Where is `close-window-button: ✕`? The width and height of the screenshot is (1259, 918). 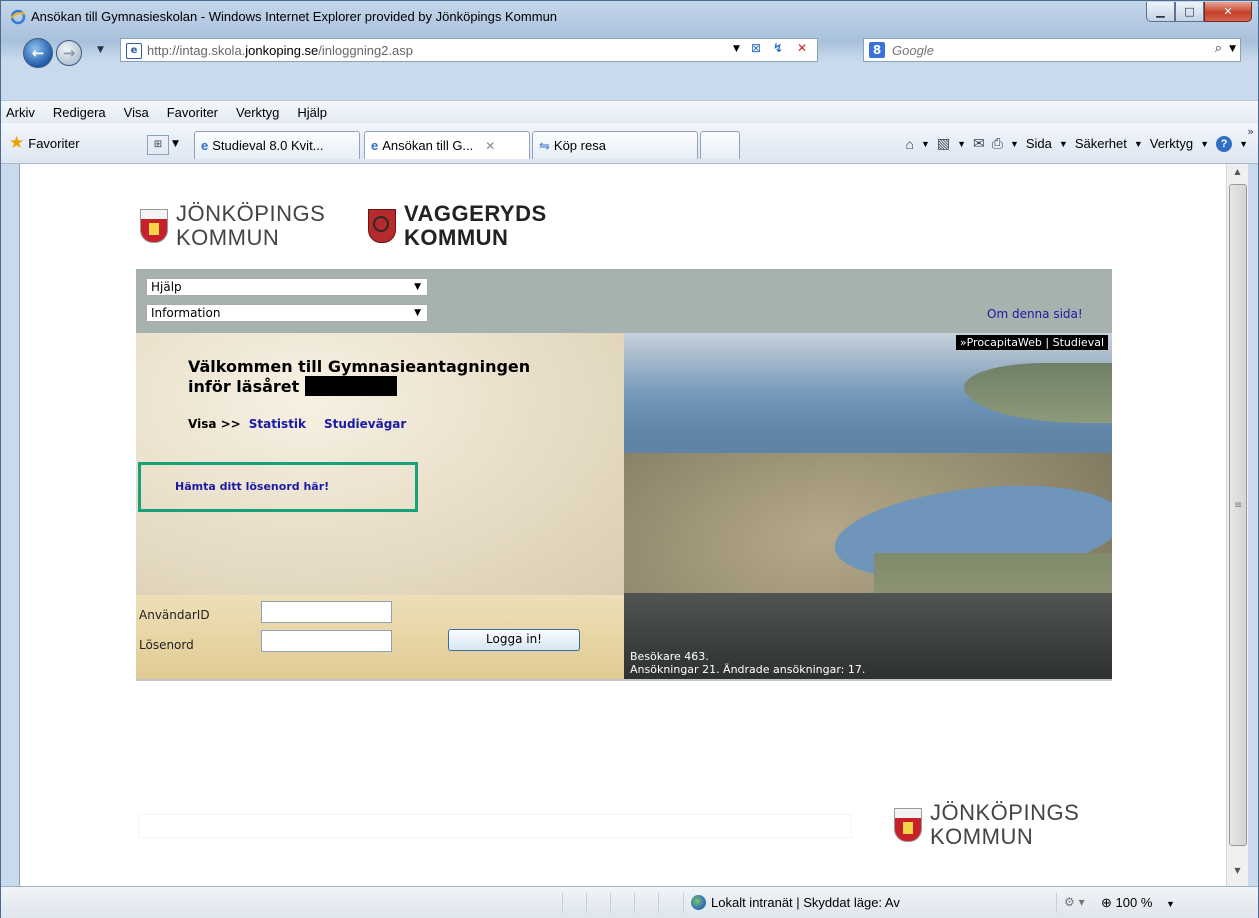 close-window-button: ✕ is located at coordinates (1228, 12).